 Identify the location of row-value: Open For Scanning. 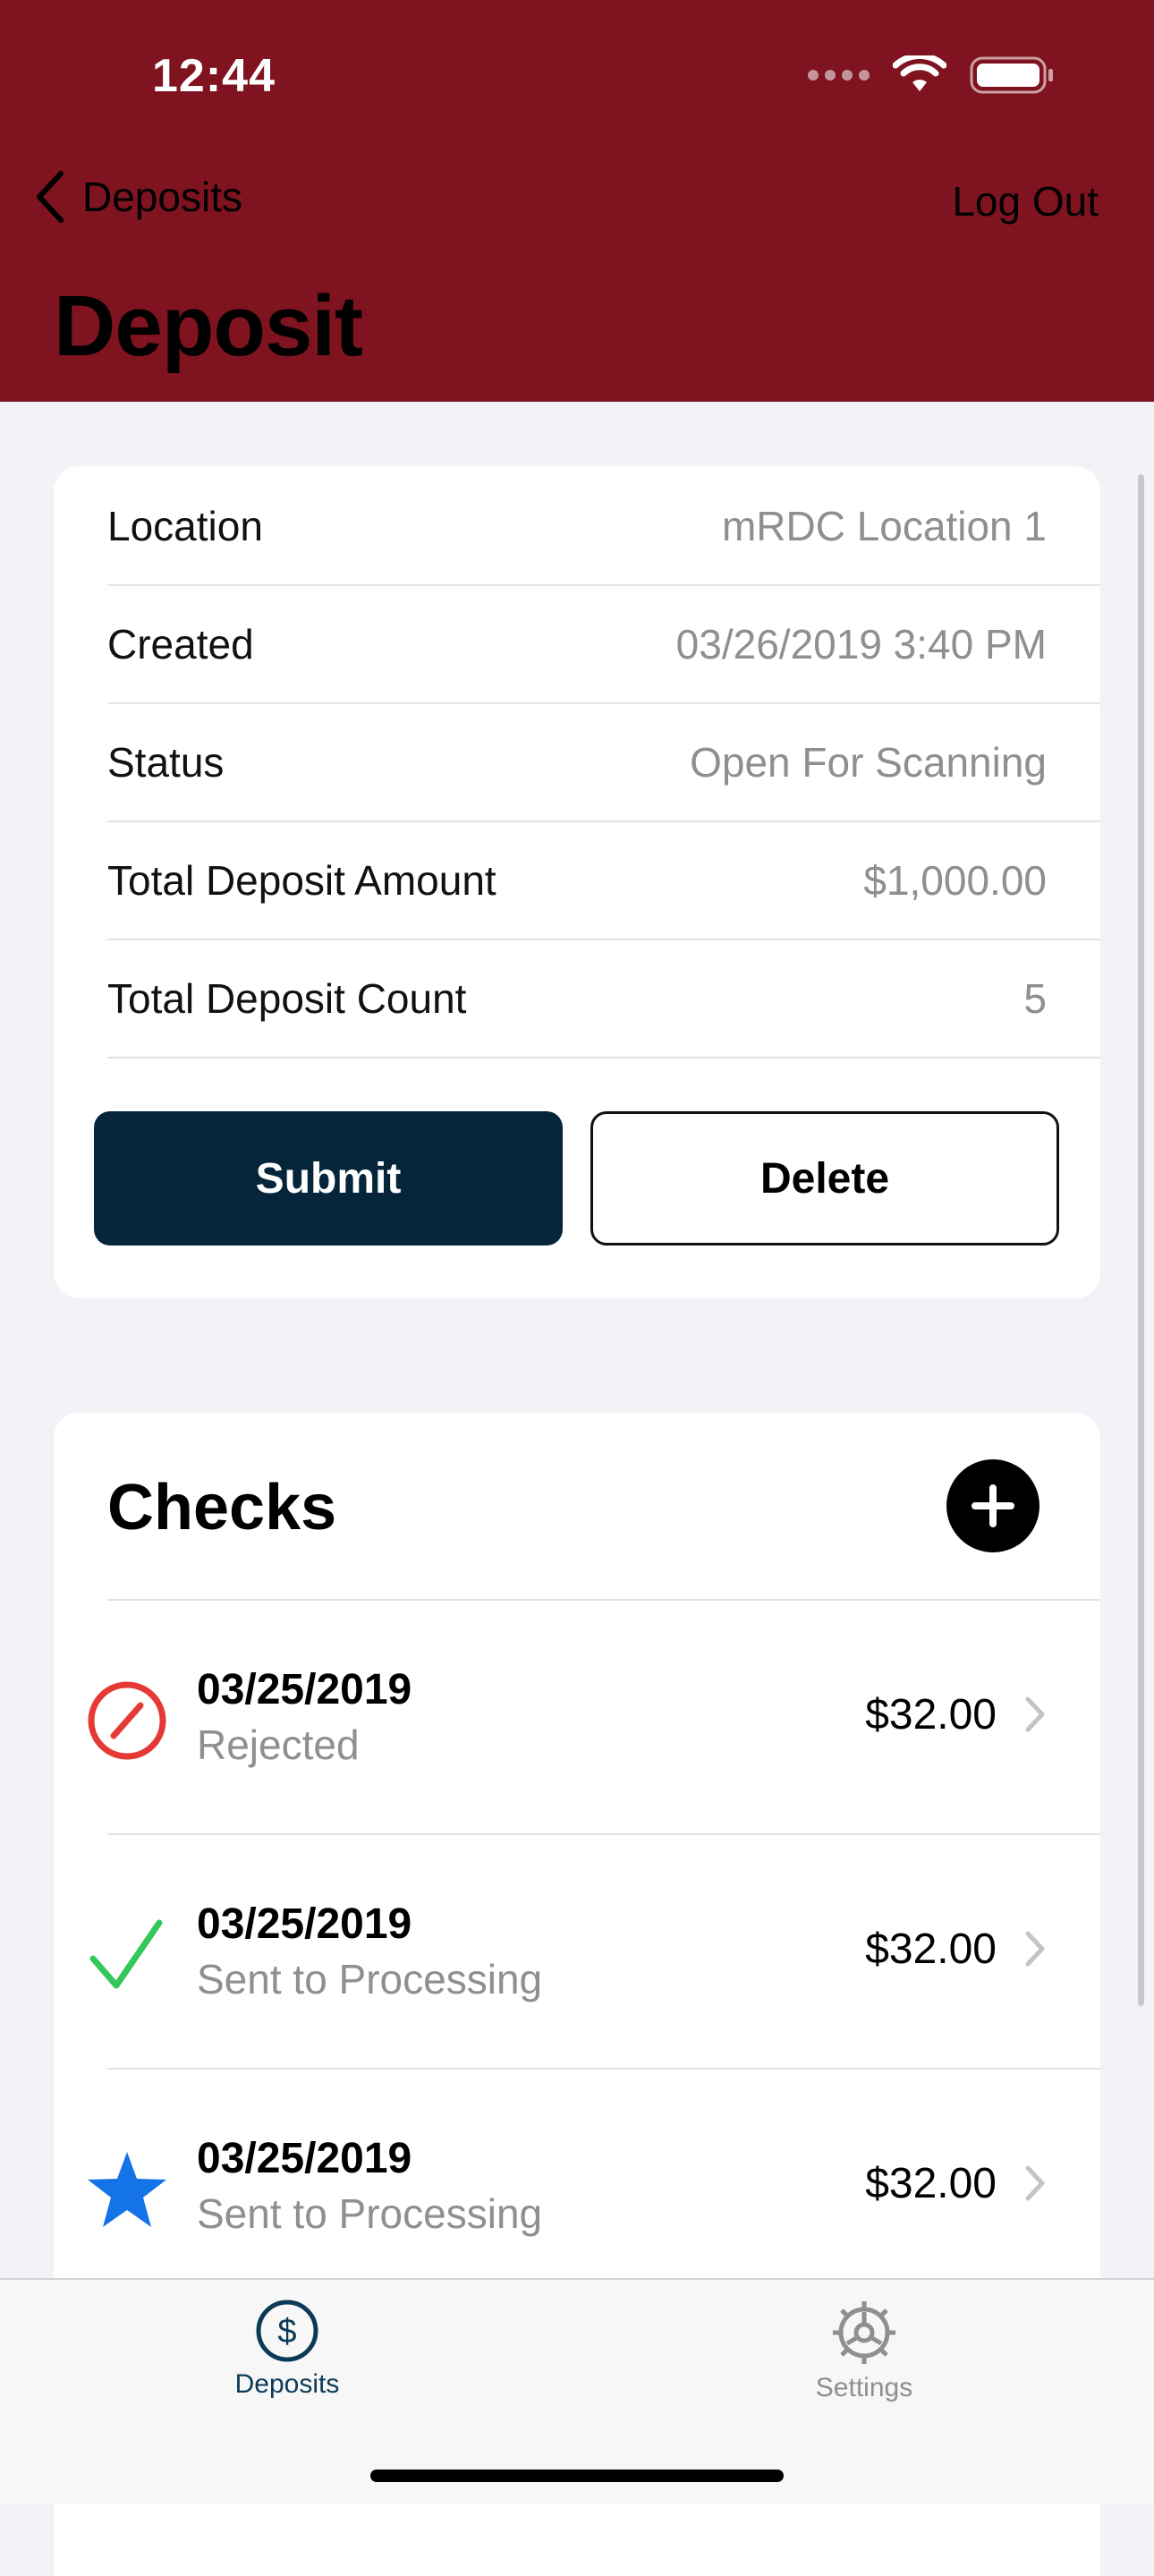
(868, 762).